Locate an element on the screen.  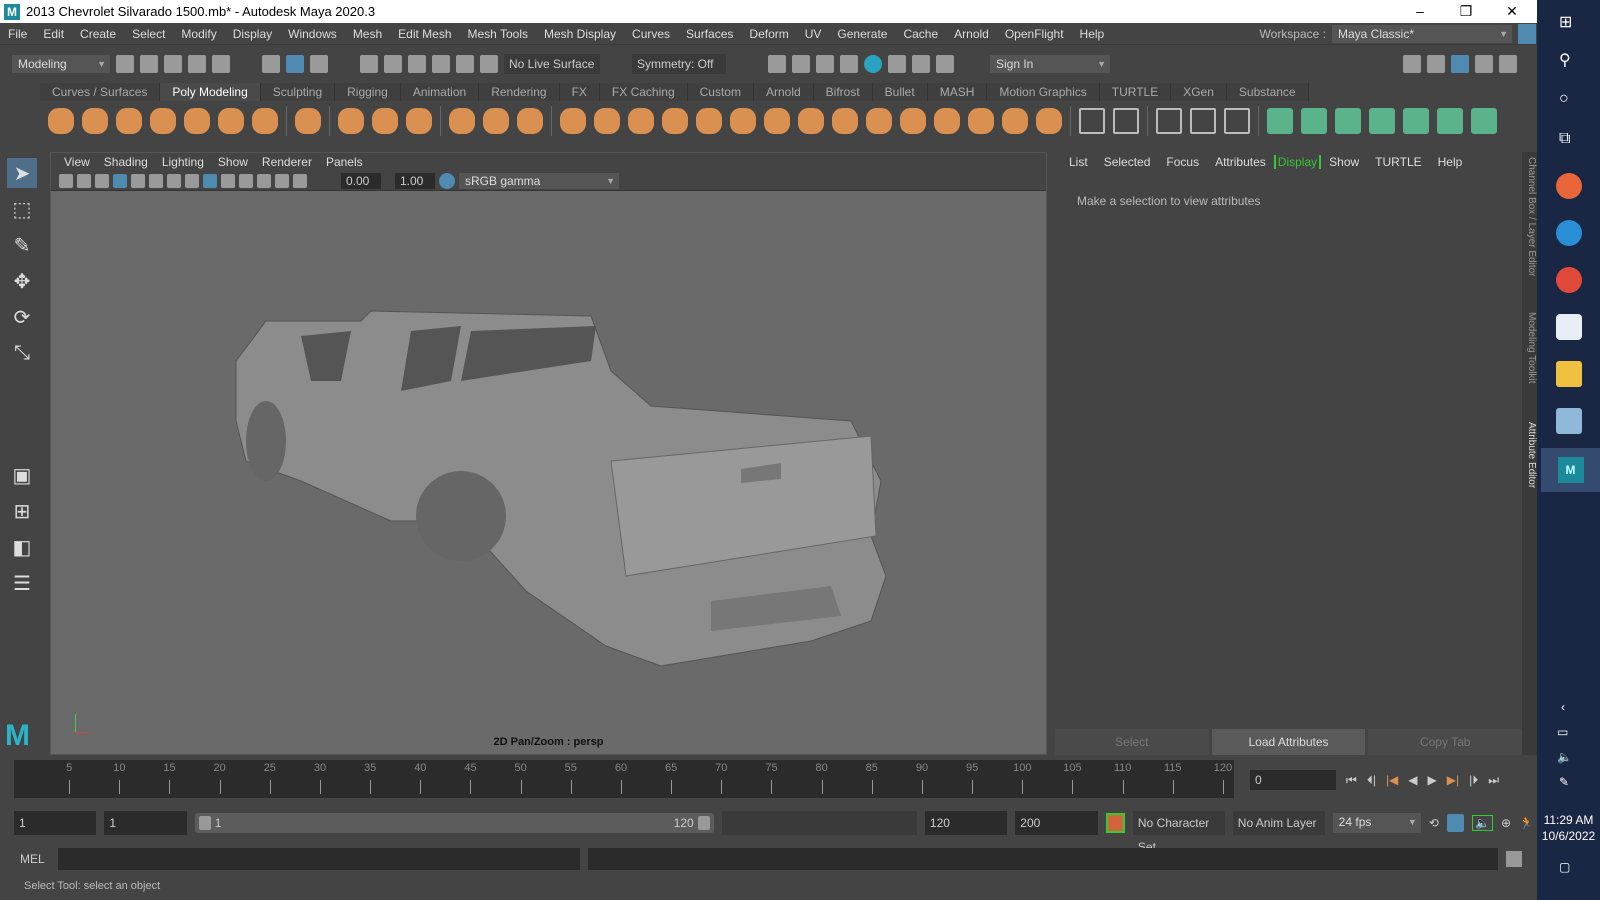
step-forward-frame-icon: ▶| is located at coordinates (1453, 780).